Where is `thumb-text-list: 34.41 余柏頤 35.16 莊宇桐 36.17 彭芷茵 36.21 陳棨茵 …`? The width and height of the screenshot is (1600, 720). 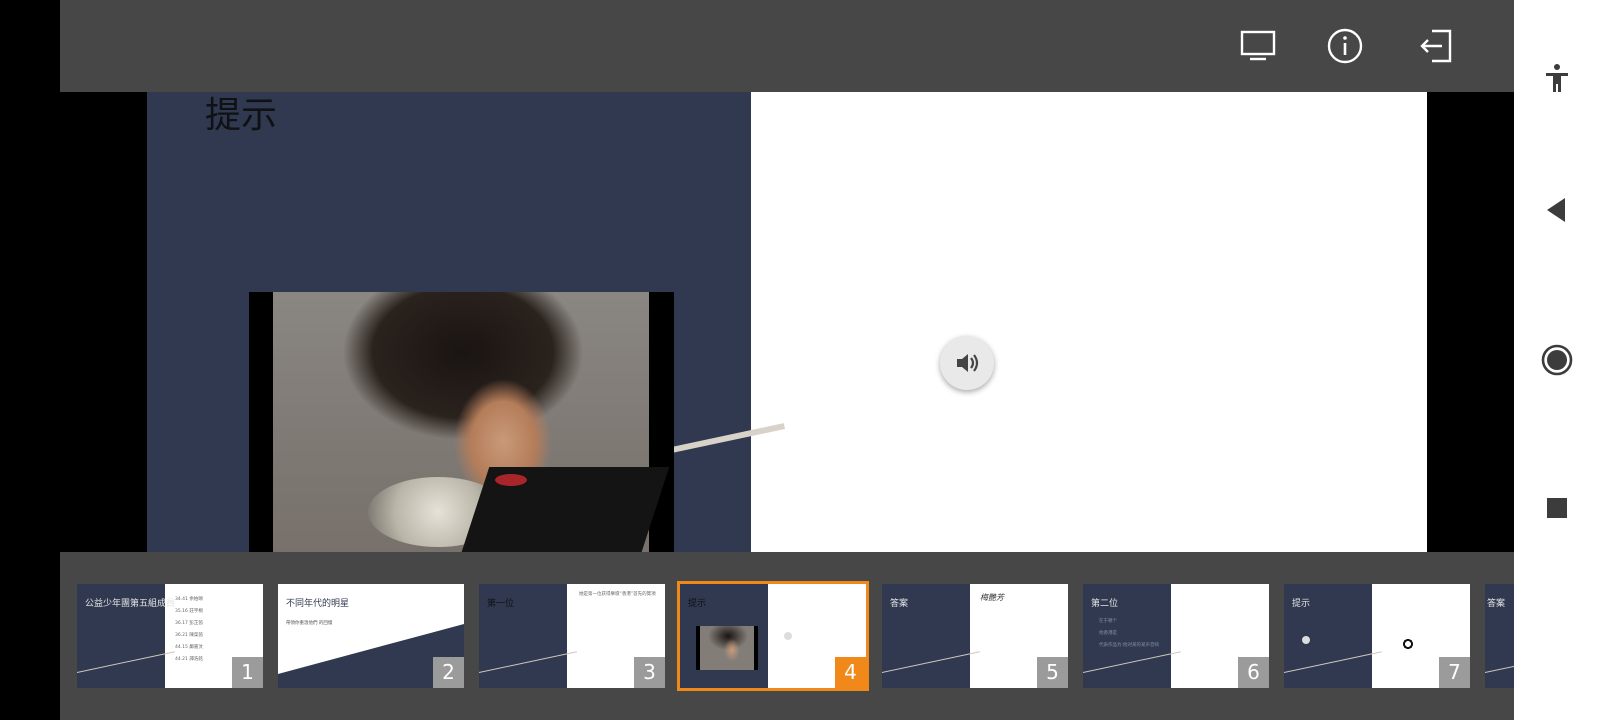 thumb-text-list: 34.41 余柏頤 35.16 莊宇桐 36.17 彭芷茵 36.21 陳棨茵 … is located at coordinates (189, 630).